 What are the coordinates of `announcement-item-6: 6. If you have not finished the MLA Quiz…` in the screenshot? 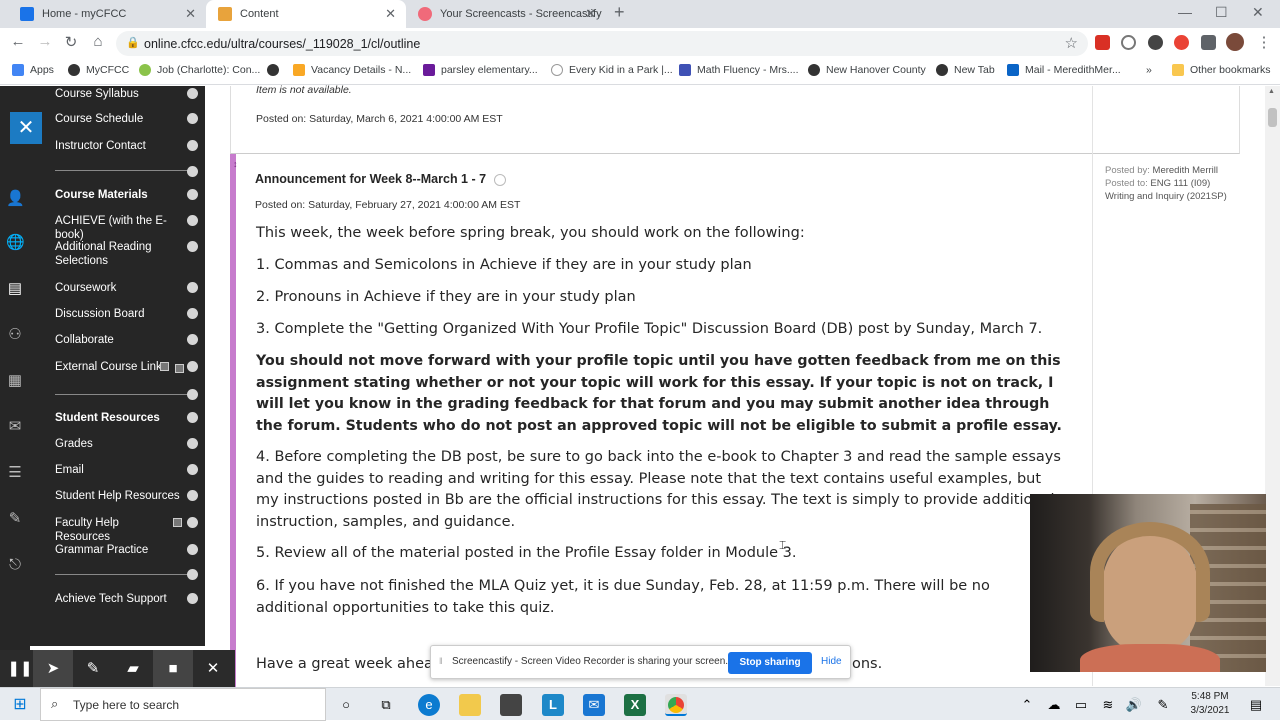 It's located at (623, 597).